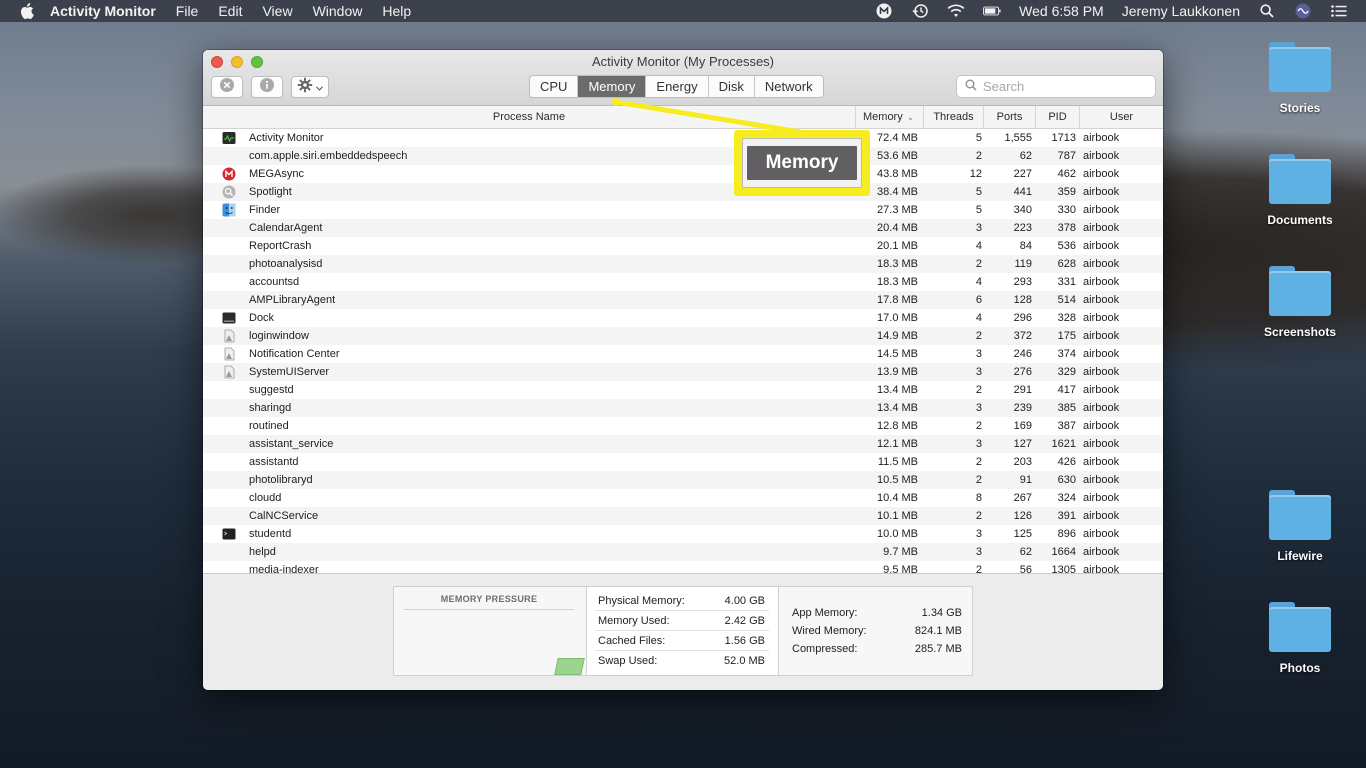 This screenshot has width=1366, height=768. I want to click on memory-callout-label: Memory, so click(802, 163).